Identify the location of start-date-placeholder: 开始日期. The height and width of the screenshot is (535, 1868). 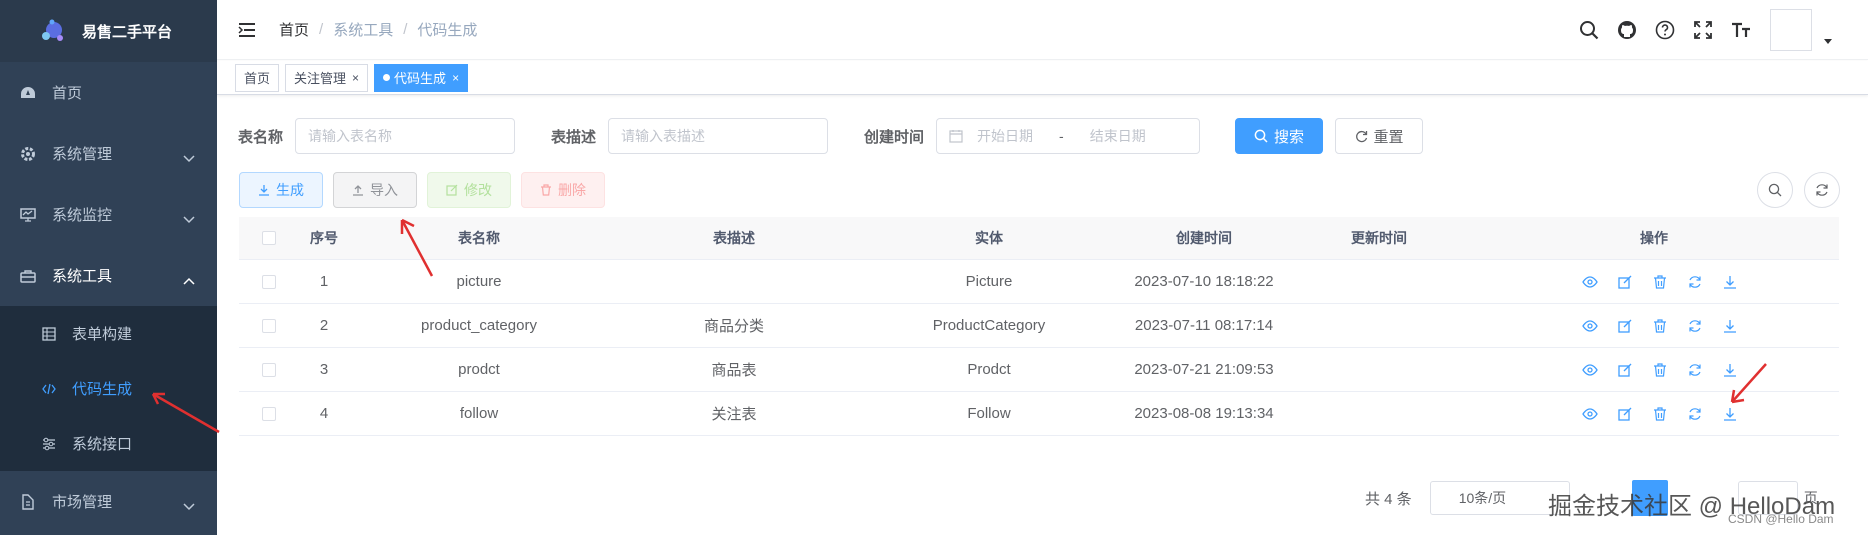
(1005, 136).